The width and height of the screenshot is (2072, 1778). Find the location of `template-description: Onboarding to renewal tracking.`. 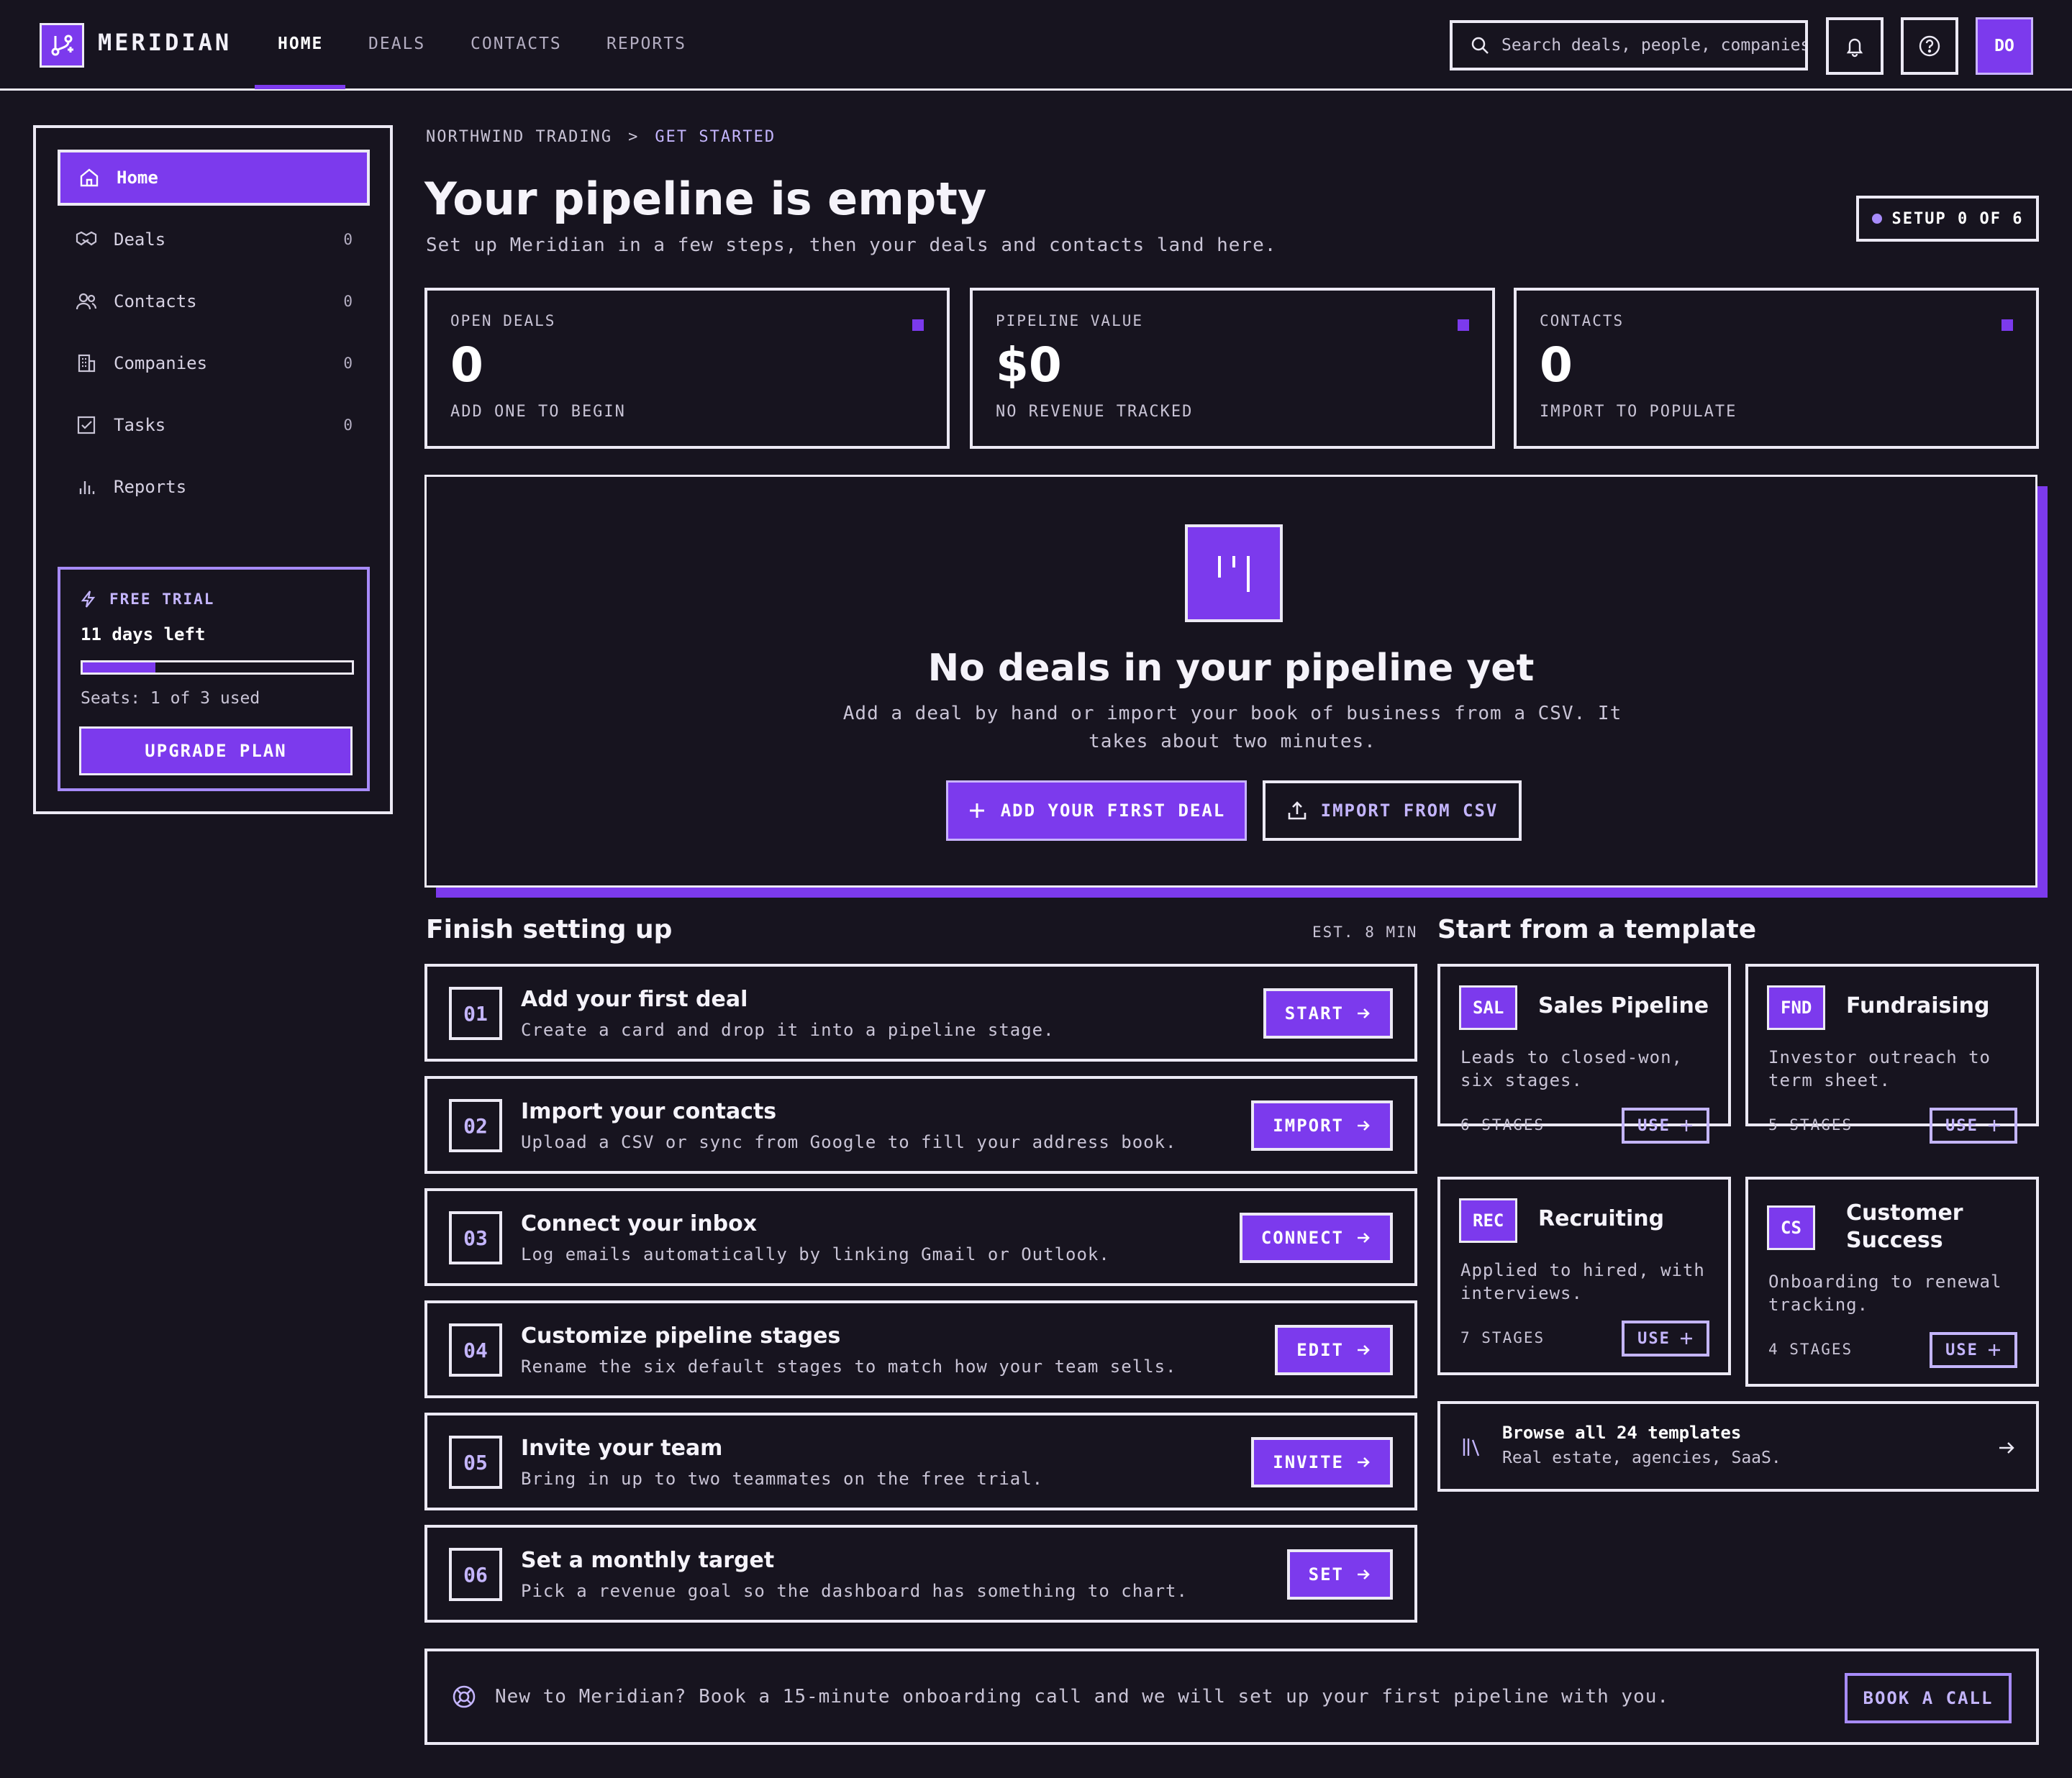

template-description: Onboarding to renewal tracking. is located at coordinates (1885, 1293).